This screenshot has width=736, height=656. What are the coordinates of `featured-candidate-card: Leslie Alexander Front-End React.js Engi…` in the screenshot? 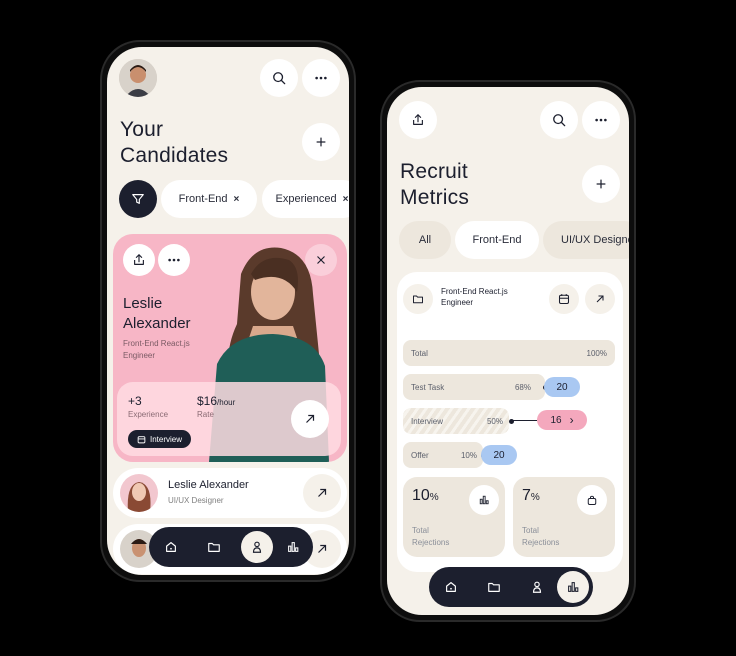 It's located at (230, 348).